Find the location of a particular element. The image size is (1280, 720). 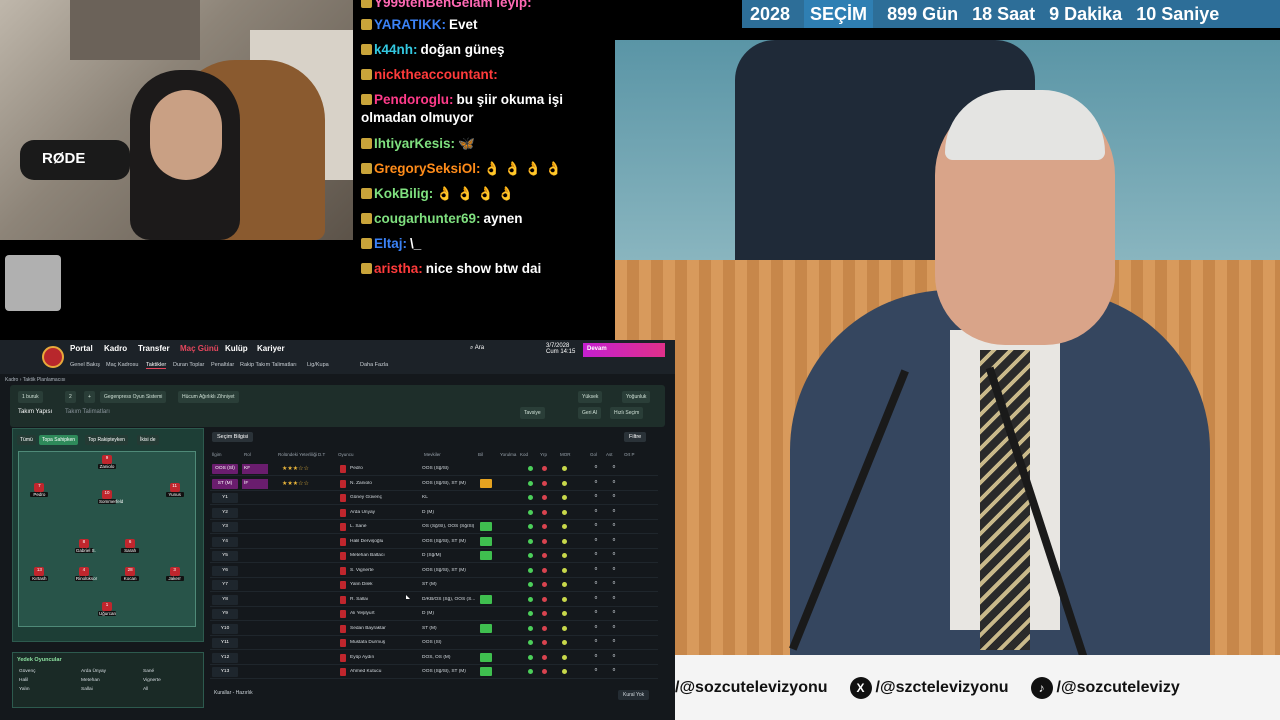

subnav-item: Maç Kadrosu is located at coordinates (122, 365).